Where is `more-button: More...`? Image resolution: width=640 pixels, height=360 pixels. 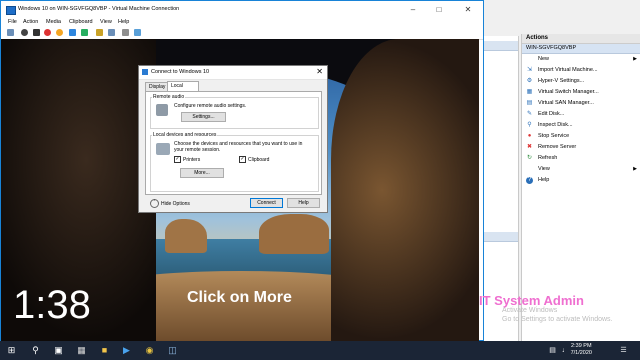
more-button: More... is located at coordinates (202, 173).